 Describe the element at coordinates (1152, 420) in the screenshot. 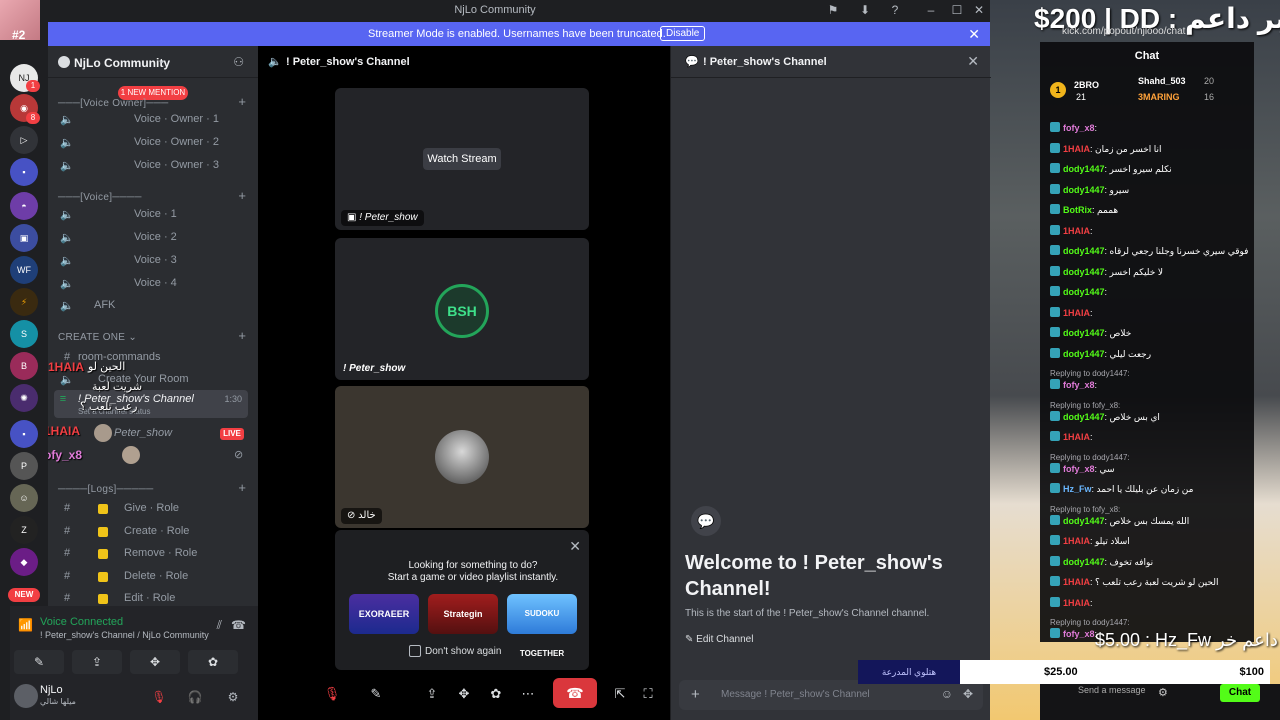

I see `kick-chat-message: dody1447: اي بس خلاص` at that location.